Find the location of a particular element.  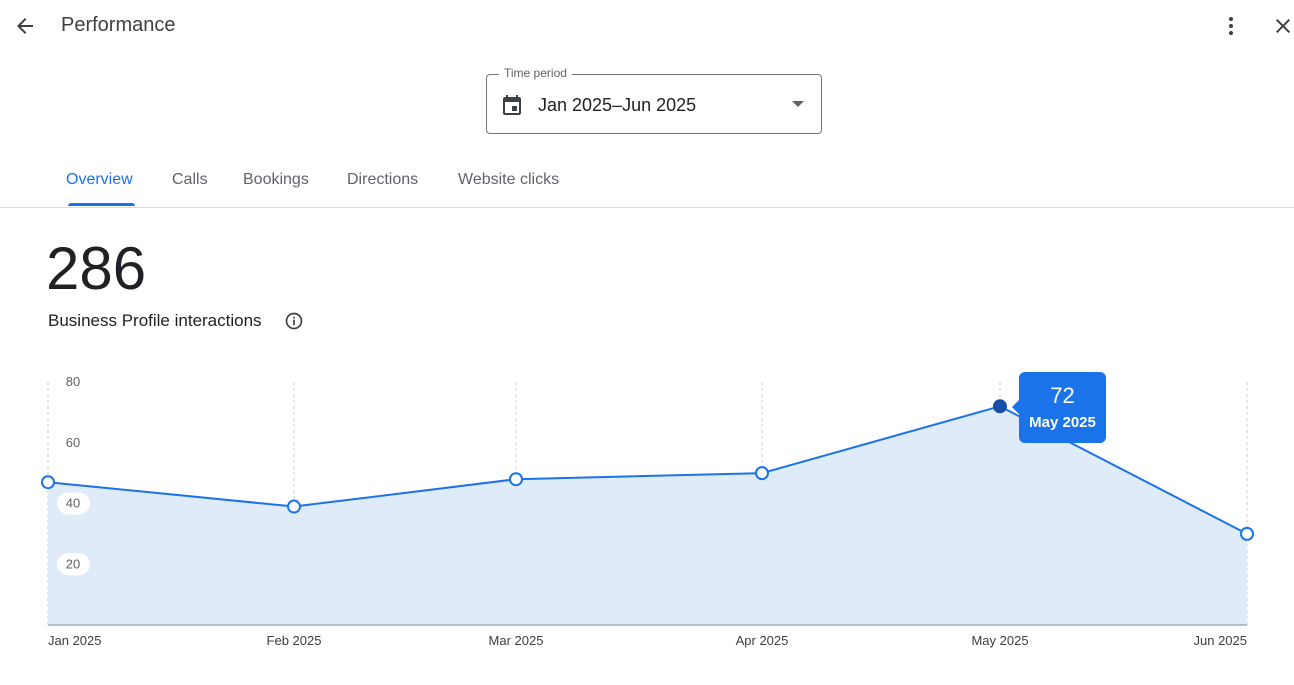

tab-overview: Overview is located at coordinates (99, 180).